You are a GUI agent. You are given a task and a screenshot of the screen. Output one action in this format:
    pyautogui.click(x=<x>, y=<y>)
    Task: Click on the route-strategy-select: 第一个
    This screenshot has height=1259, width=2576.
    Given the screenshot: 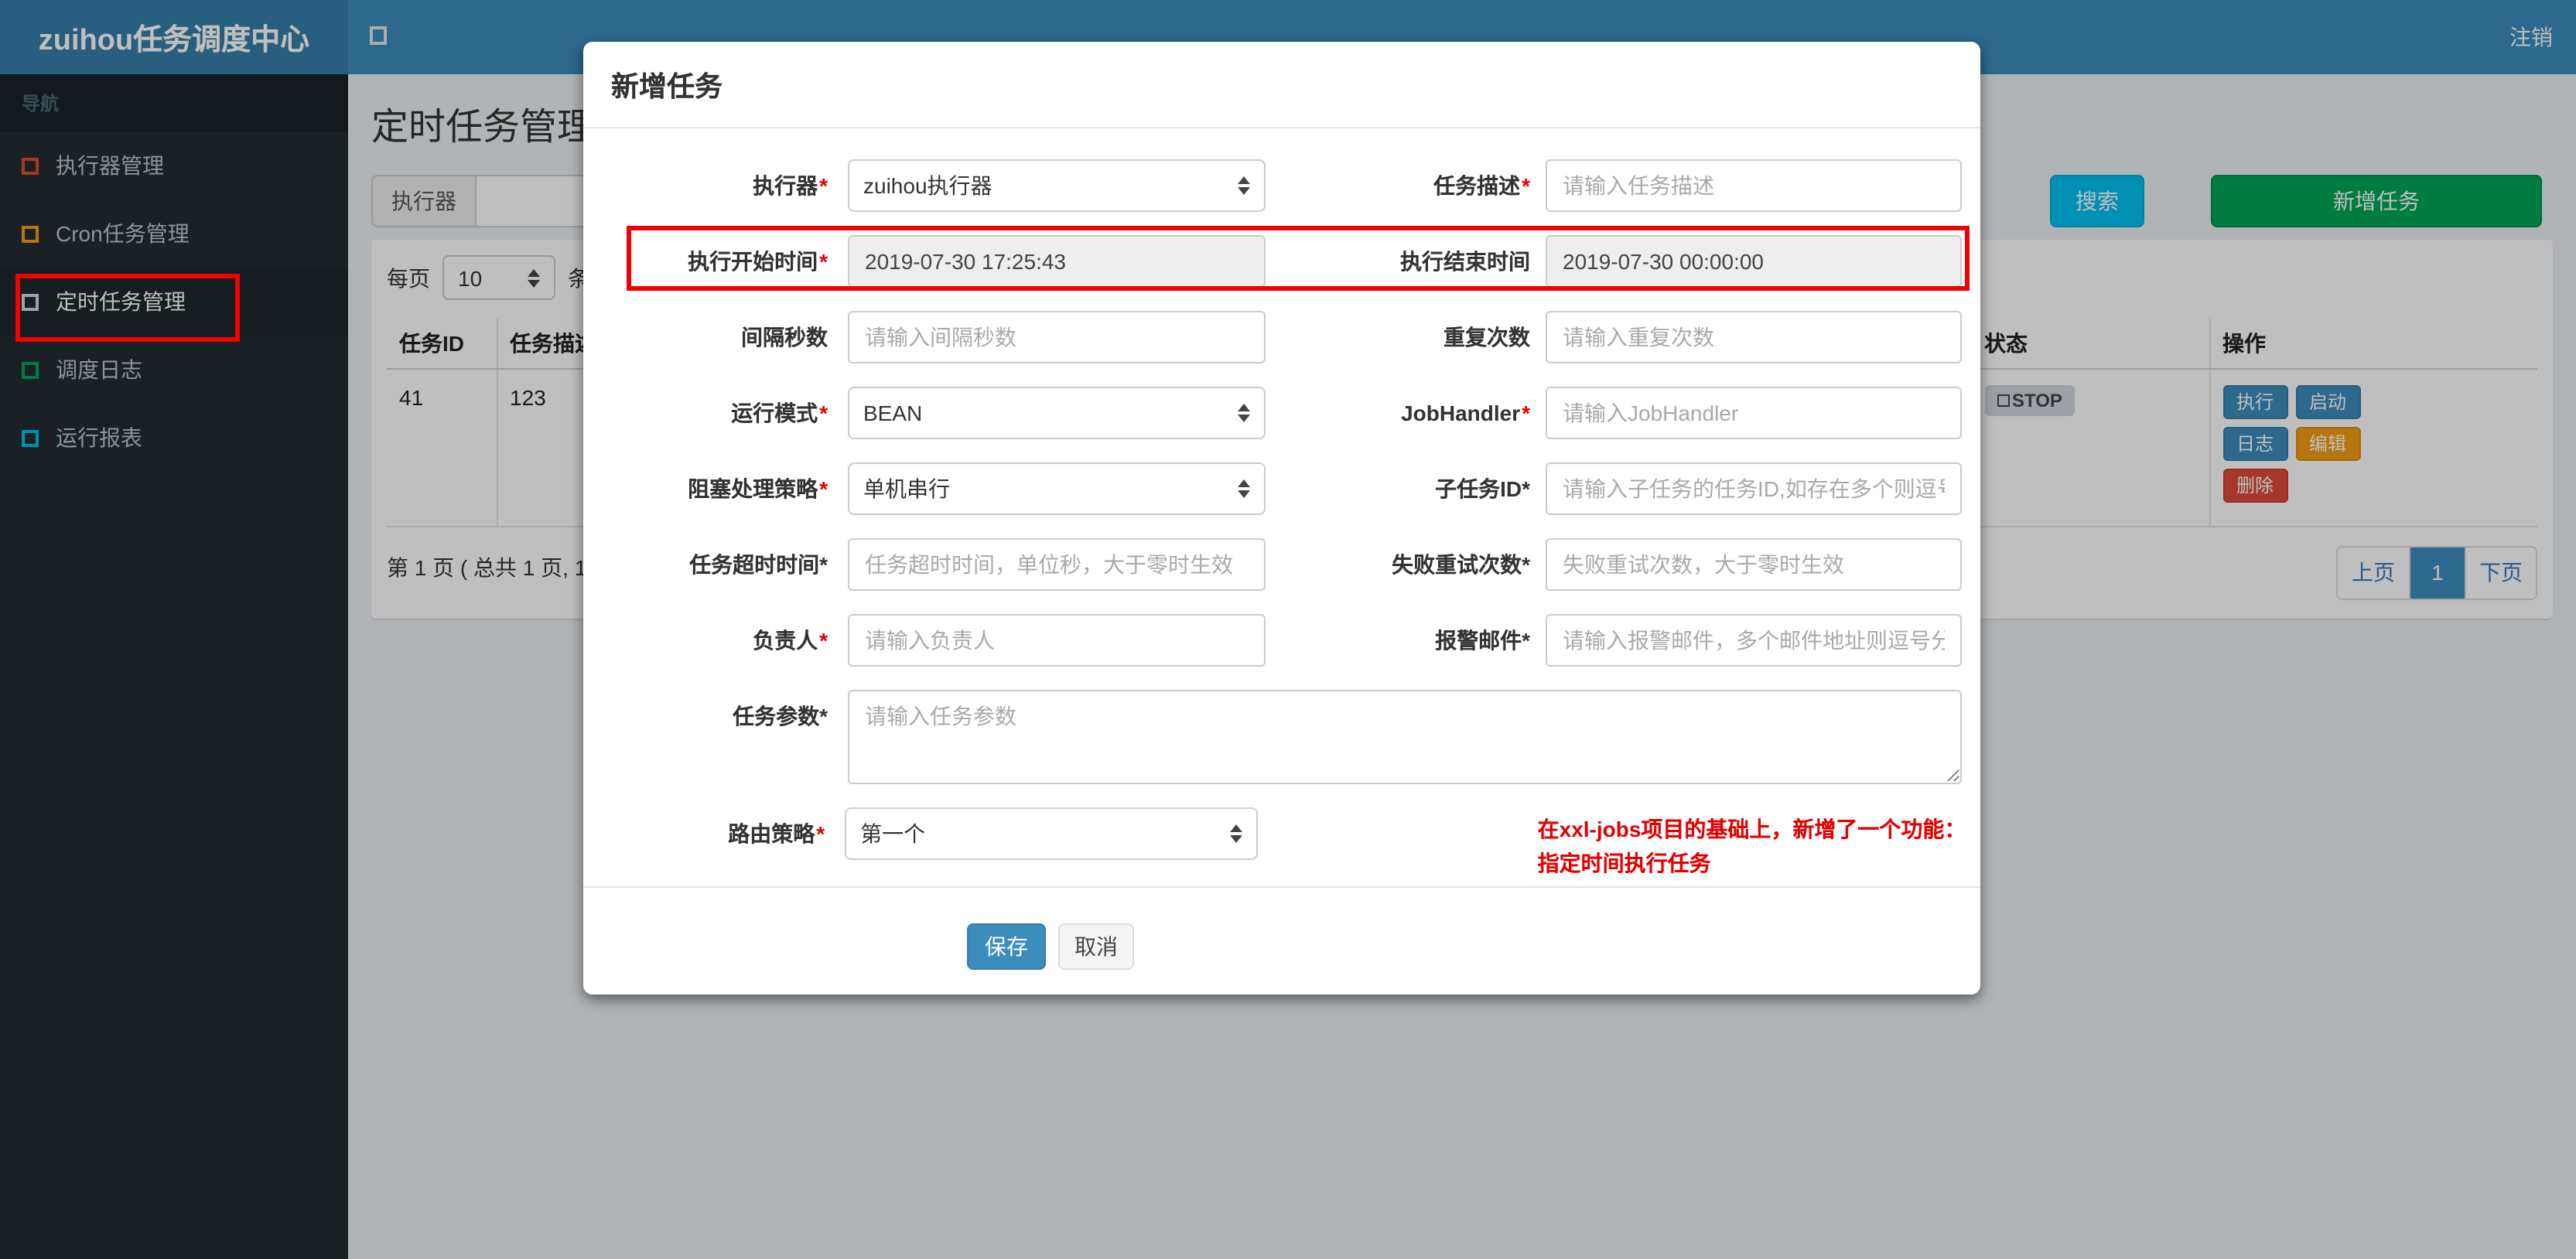 What is the action you would take?
    pyautogui.click(x=1051, y=834)
    